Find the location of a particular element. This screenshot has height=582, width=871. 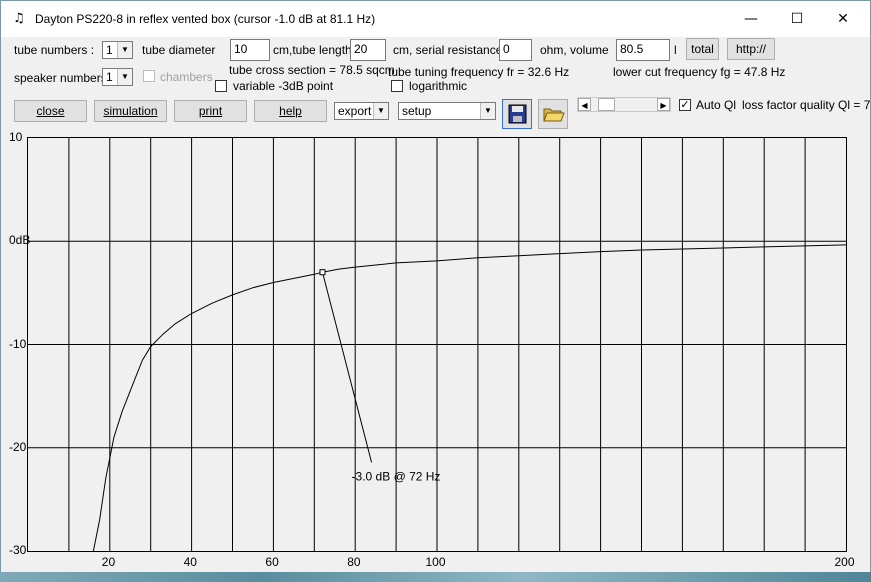

close-button-label: close is located at coordinates (50, 111).